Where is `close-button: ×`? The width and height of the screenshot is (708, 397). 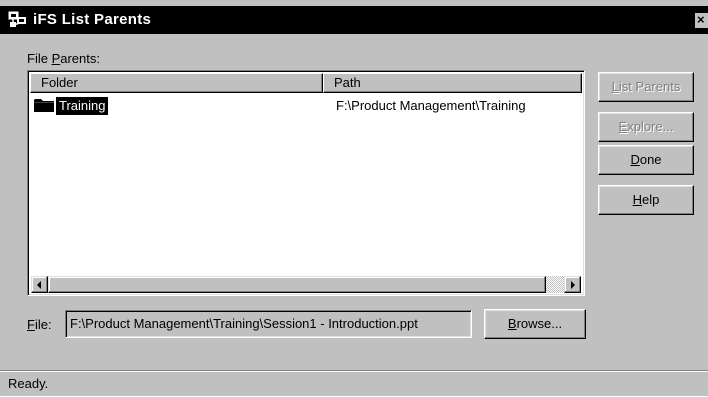
close-button: × is located at coordinates (701, 20).